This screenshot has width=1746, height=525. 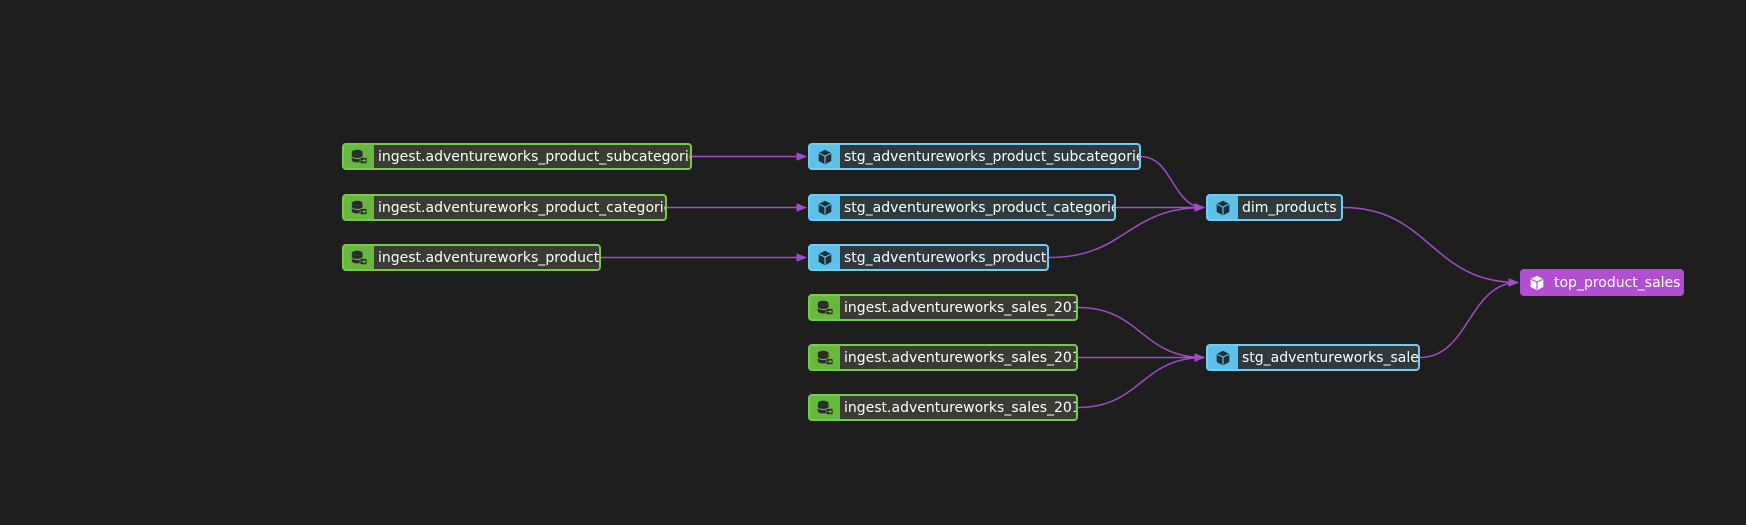 What do you see at coordinates (958, 357) in the screenshot?
I see `node-label: ingest.adventureworks_sales_2016` at bounding box center [958, 357].